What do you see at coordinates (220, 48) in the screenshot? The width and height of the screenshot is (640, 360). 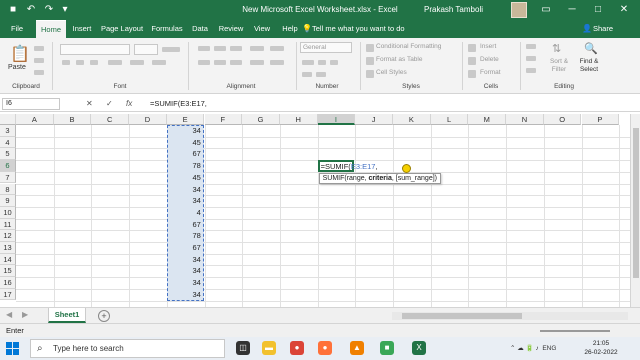 I see `align-middle-icon` at bounding box center [220, 48].